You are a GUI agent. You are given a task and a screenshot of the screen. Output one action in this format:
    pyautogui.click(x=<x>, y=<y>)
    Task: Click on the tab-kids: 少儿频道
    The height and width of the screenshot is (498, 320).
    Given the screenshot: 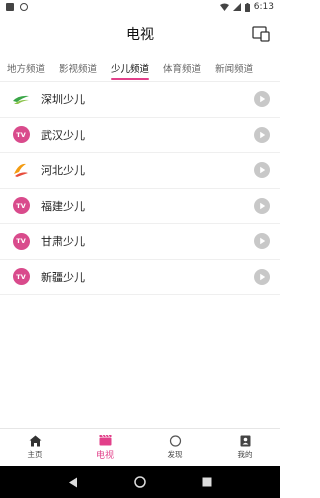 What is the action you would take?
    pyautogui.click(x=130, y=67)
    